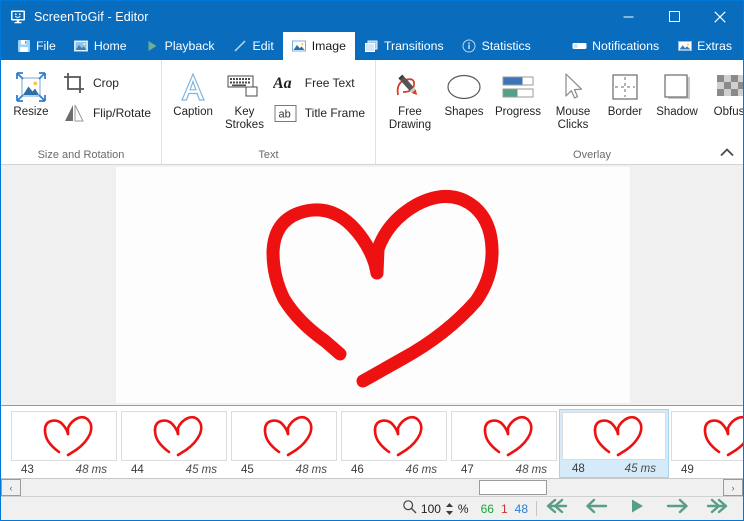  I want to click on play-triangle-icon, so click(152, 46).